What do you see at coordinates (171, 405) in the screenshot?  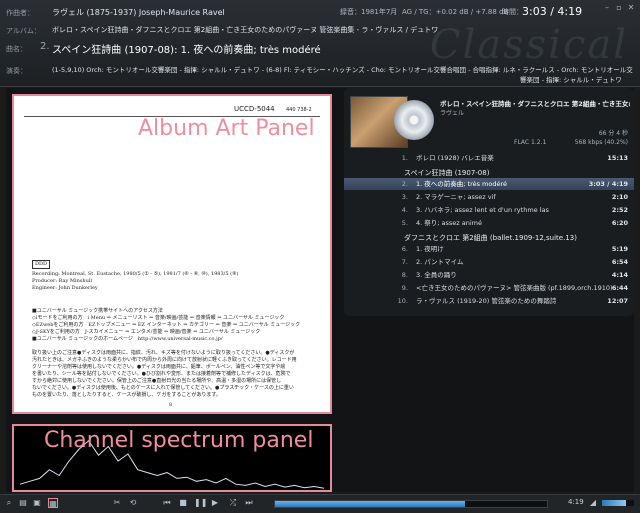 I see `page-number: 8` at bounding box center [171, 405].